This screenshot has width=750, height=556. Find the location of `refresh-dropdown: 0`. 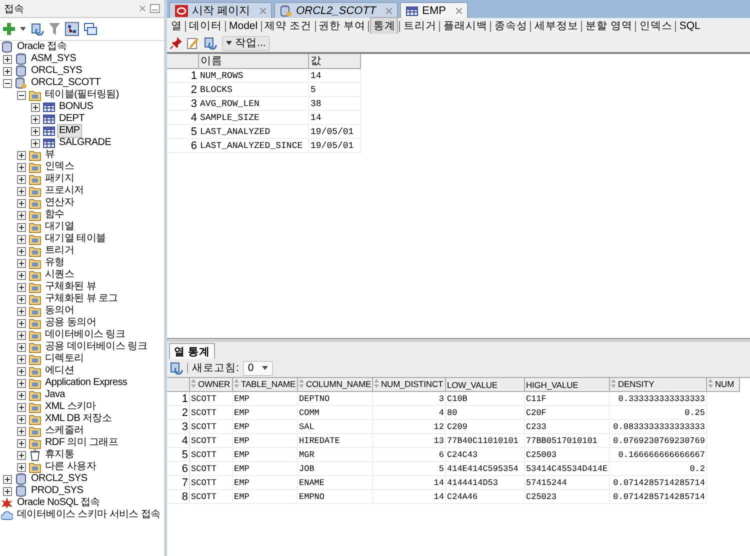

refresh-dropdown: 0 is located at coordinates (257, 368).